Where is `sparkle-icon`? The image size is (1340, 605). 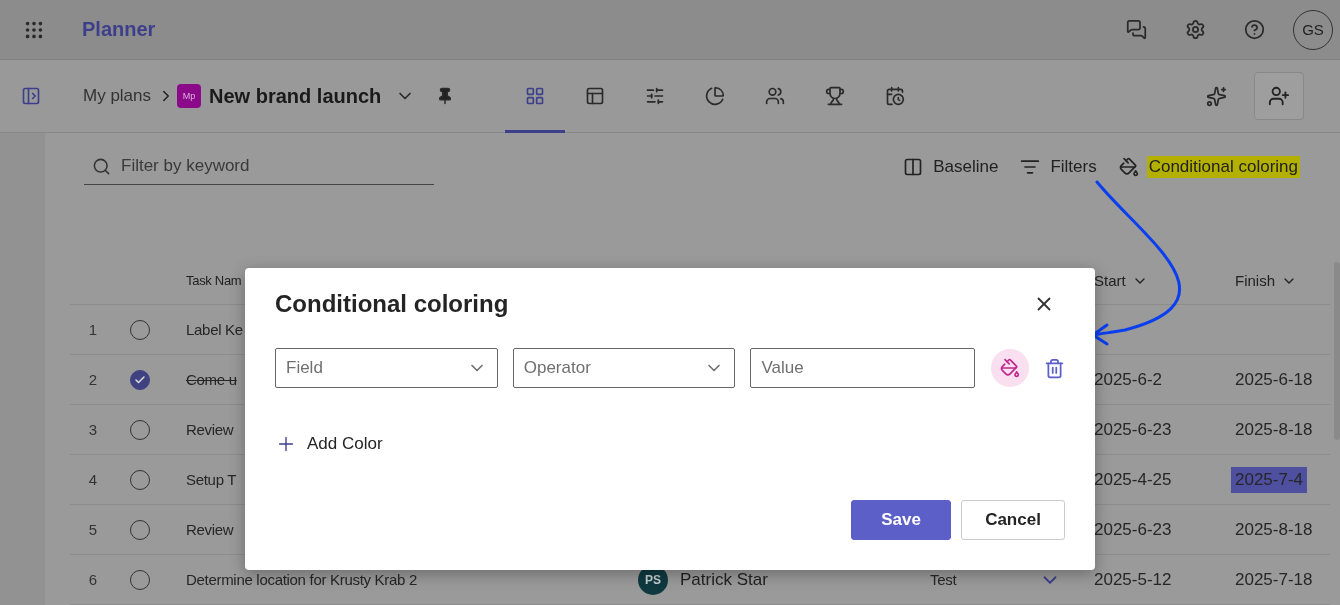
sparkle-icon is located at coordinates (1216, 96).